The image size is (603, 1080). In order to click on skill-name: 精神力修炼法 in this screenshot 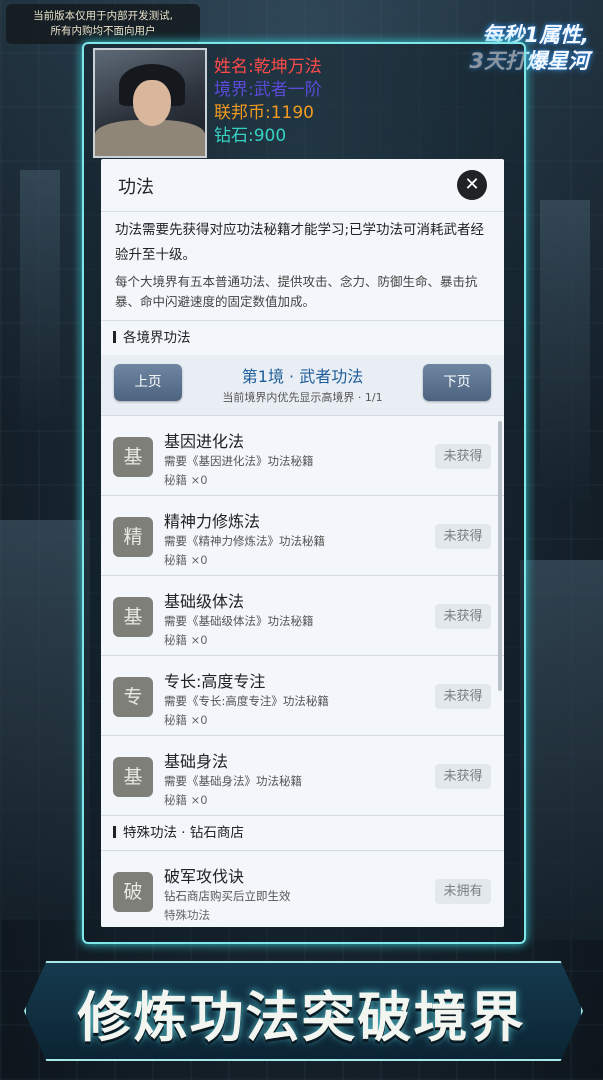, I will do `click(212, 521)`.